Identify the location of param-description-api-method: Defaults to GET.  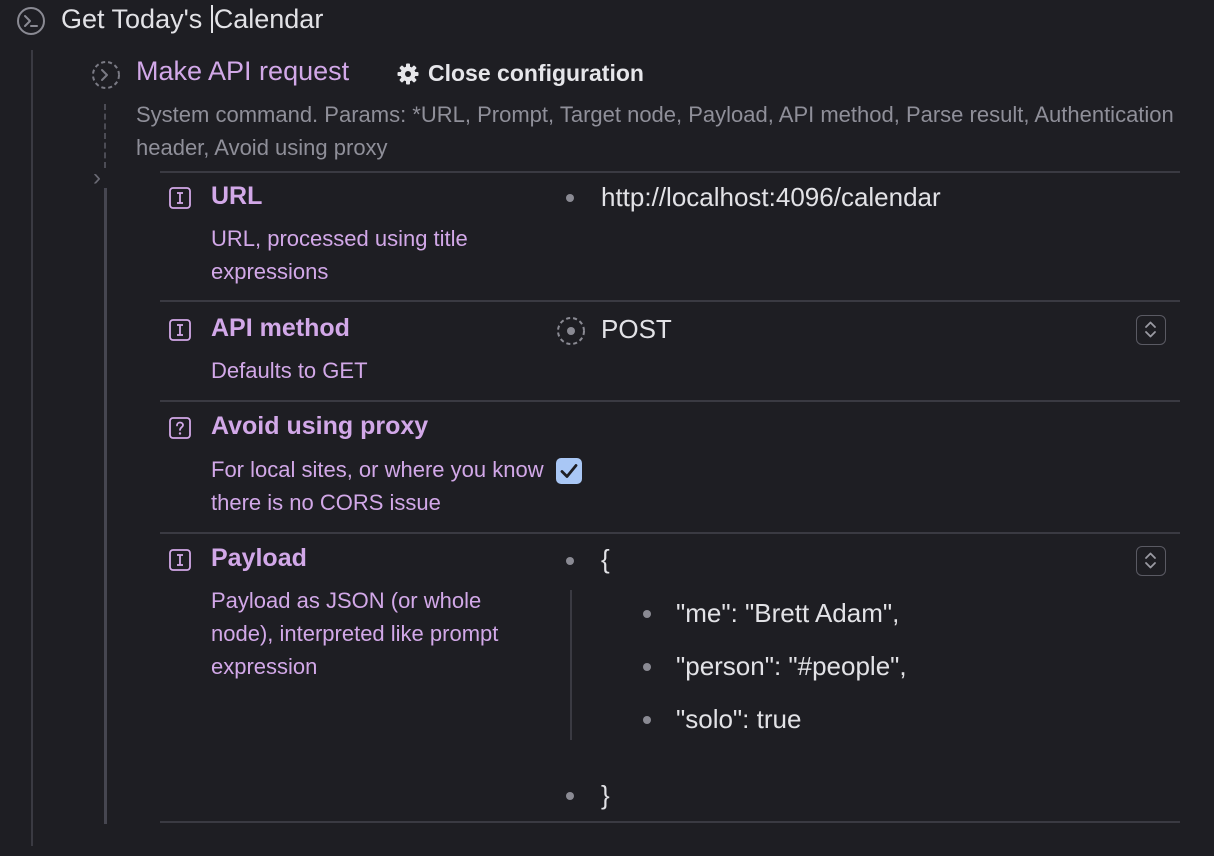
(289, 370).